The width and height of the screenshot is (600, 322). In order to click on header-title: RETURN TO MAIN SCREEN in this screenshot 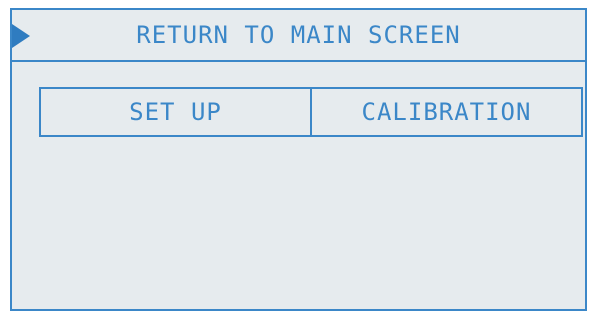, I will do `click(298, 35)`.